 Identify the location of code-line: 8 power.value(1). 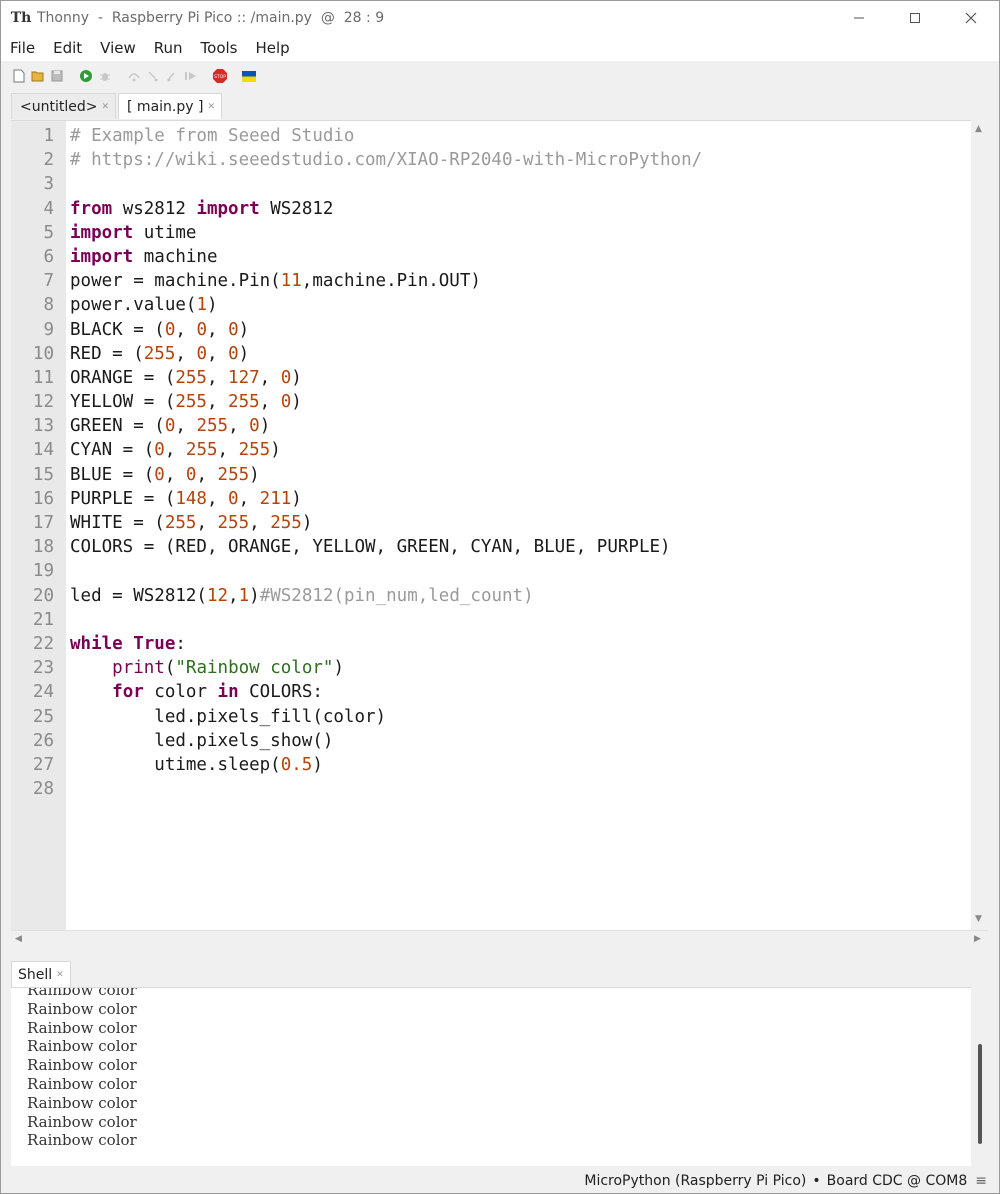
(491, 305).